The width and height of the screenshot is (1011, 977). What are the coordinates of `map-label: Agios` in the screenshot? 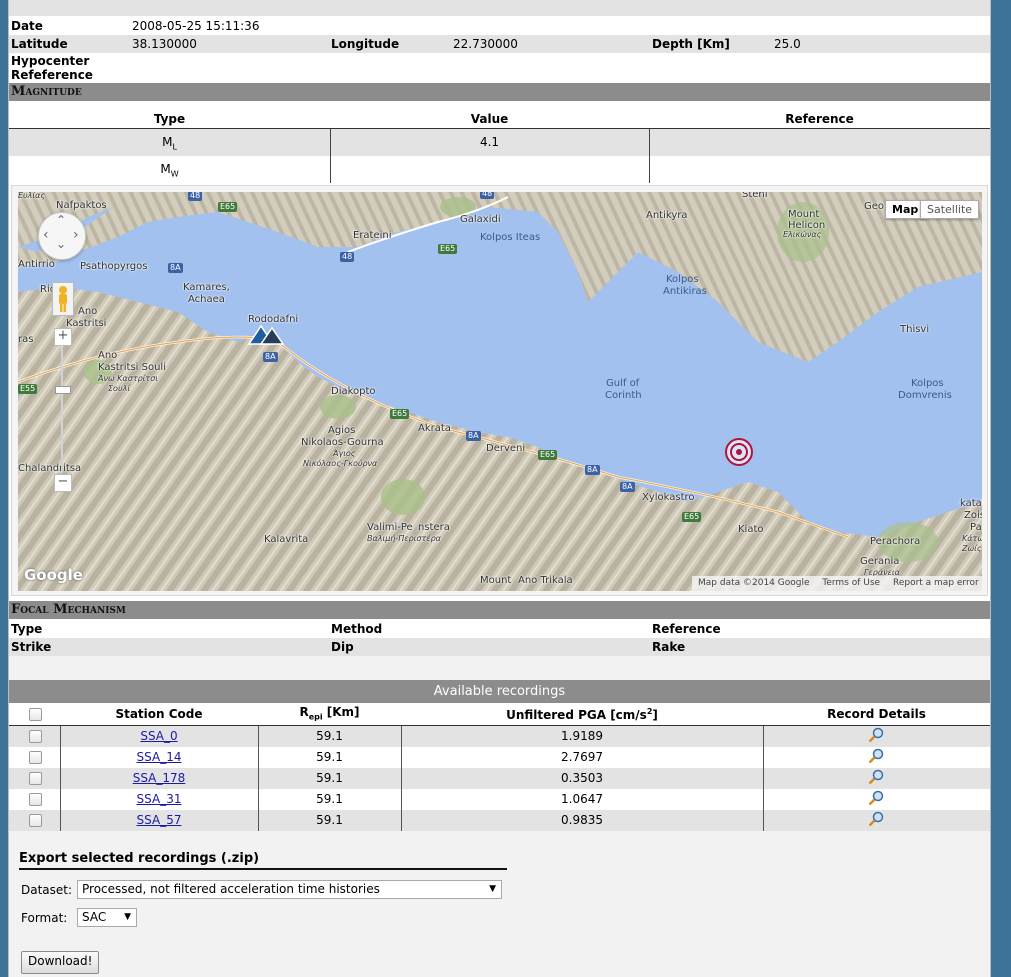 It's located at (342, 430).